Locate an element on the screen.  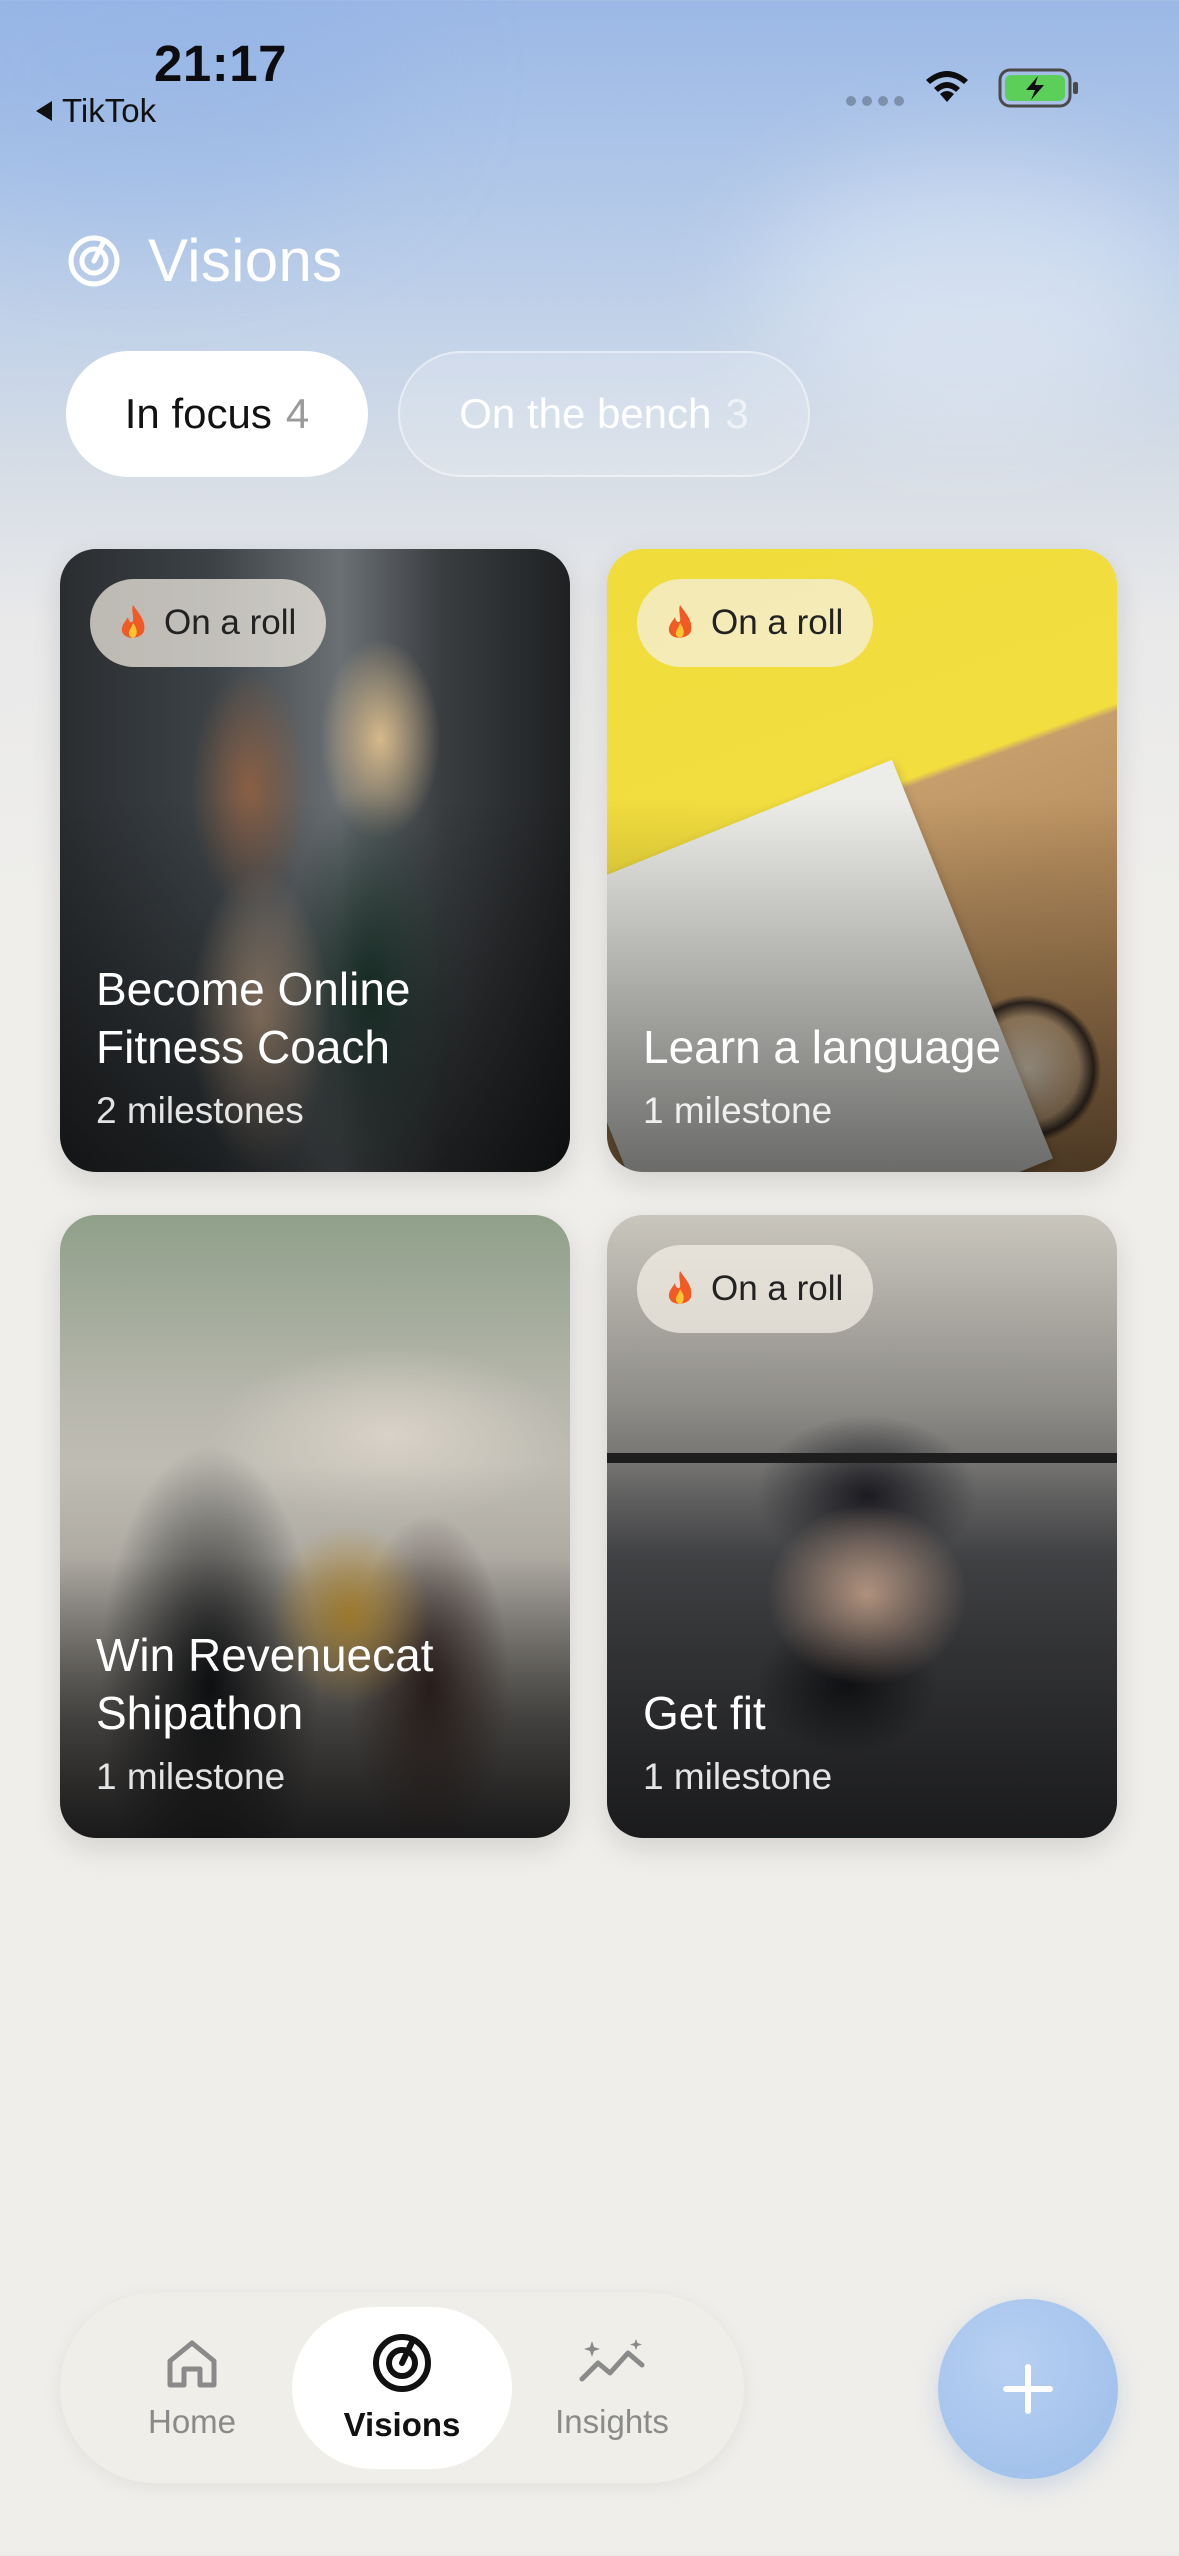
home-icon is located at coordinates (192, 2364).